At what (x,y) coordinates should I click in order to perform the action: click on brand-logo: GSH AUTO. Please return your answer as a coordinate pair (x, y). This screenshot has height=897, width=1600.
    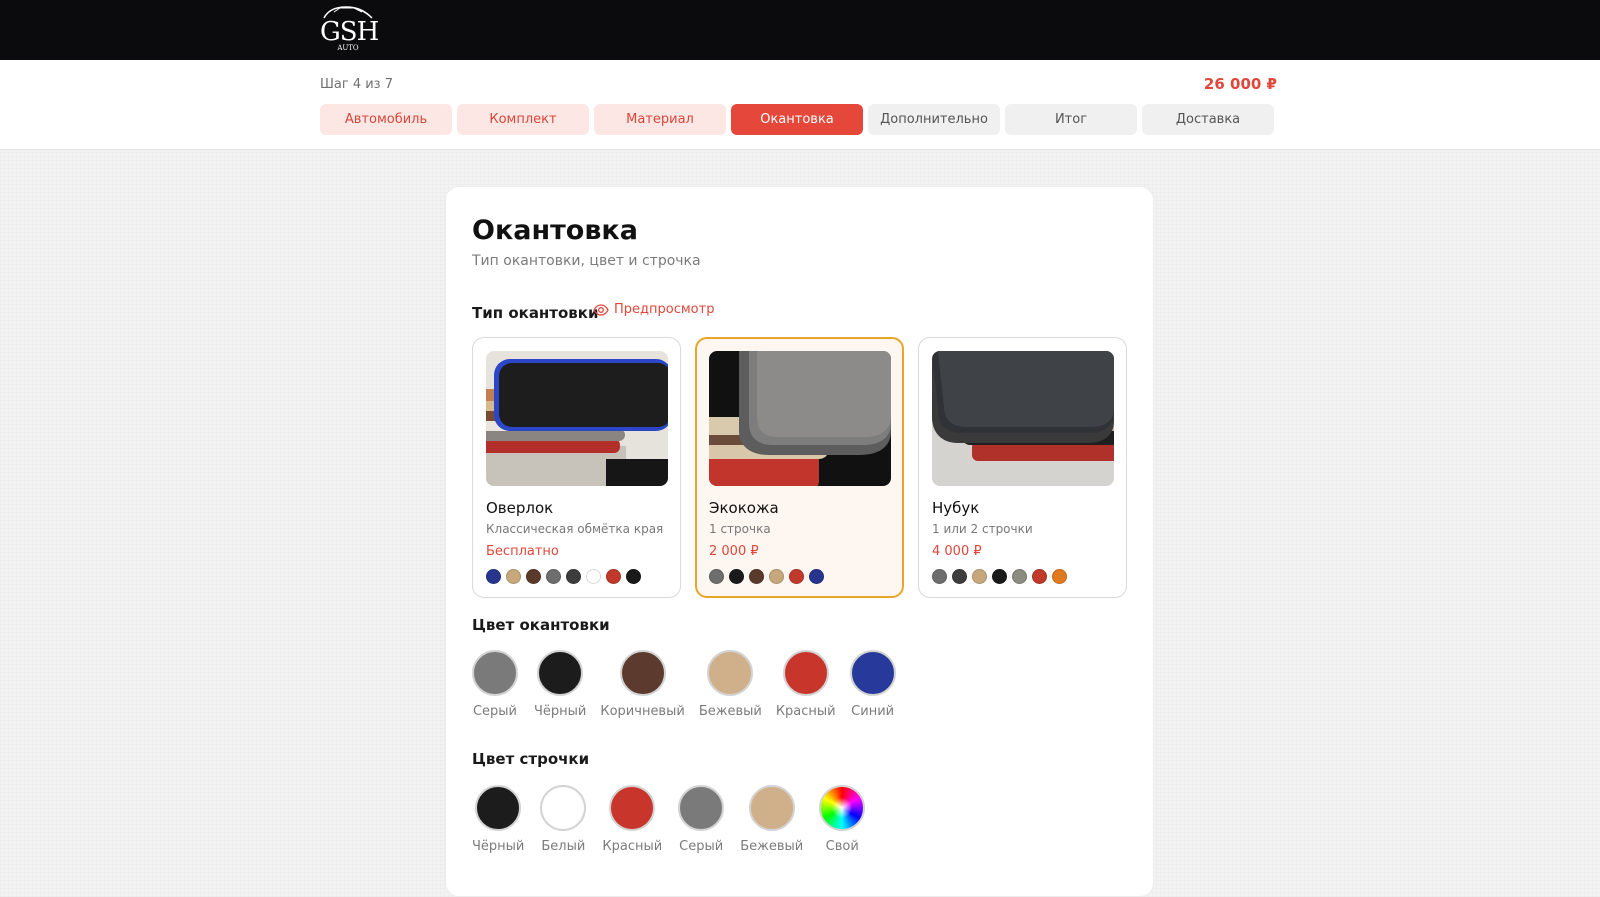
    Looking at the image, I should click on (349, 29).